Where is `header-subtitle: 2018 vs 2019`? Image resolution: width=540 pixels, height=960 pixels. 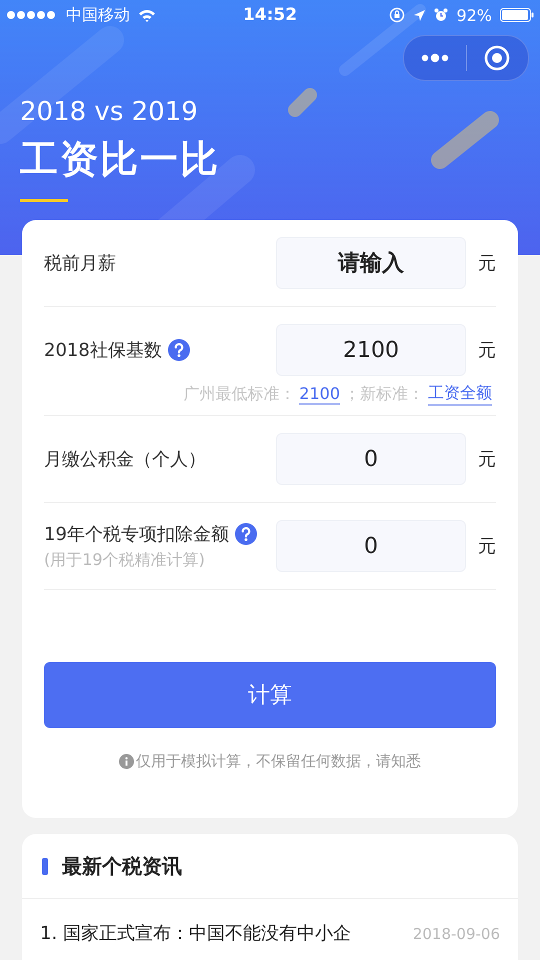
header-subtitle: 2018 vs 2019 is located at coordinates (109, 112).